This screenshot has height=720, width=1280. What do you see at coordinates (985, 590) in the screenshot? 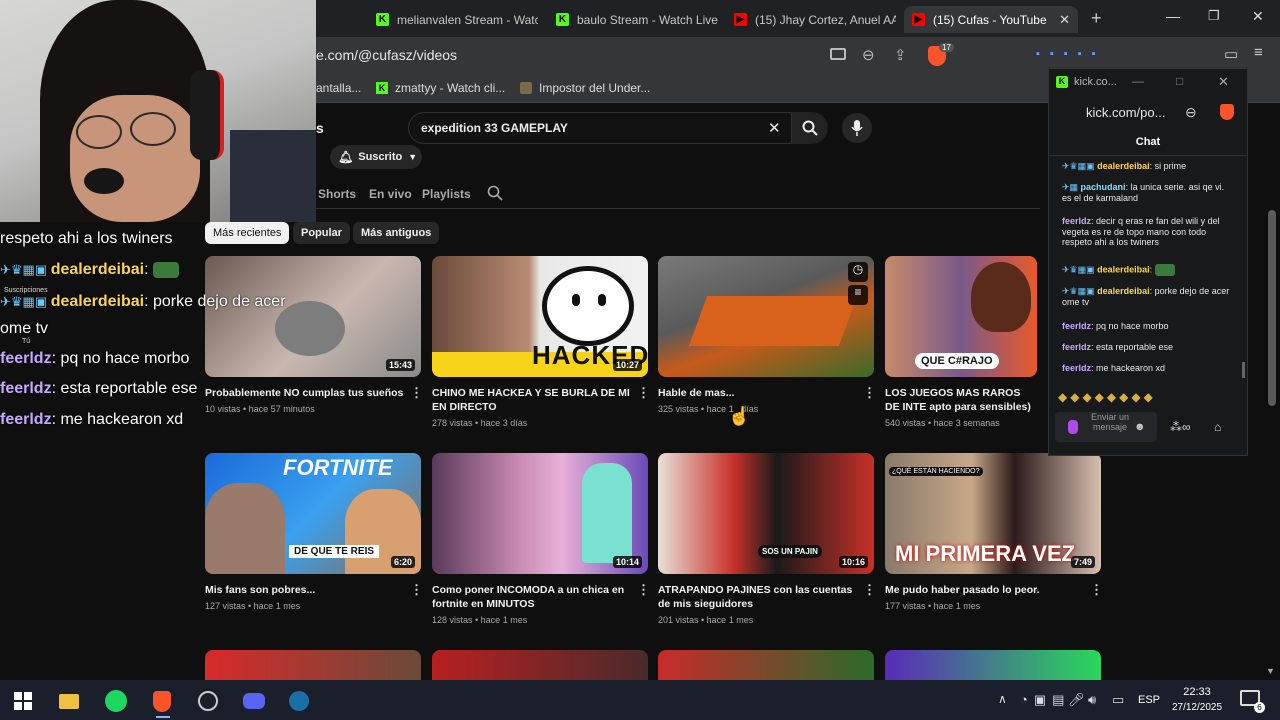
I see `video-title: Me pudo haber pasado lo peor.` at bounding box center [985, 590].